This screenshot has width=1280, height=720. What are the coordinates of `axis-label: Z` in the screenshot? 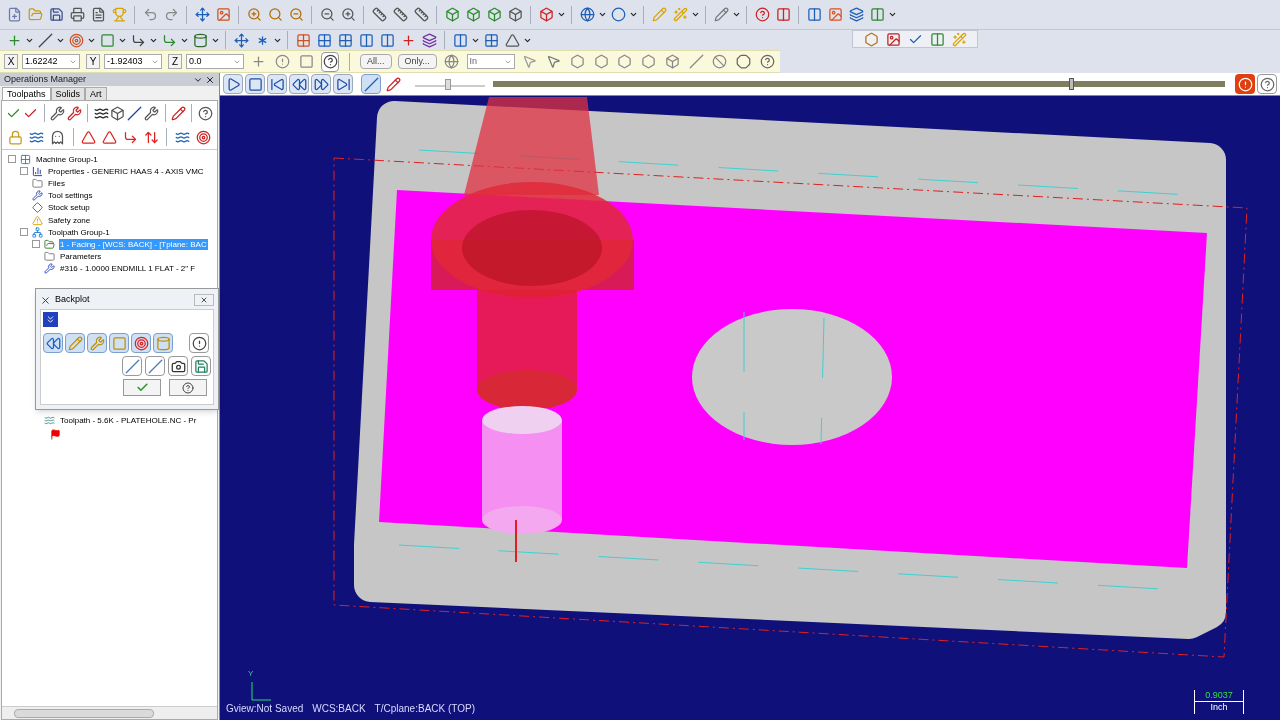 It's located at (175, 61).